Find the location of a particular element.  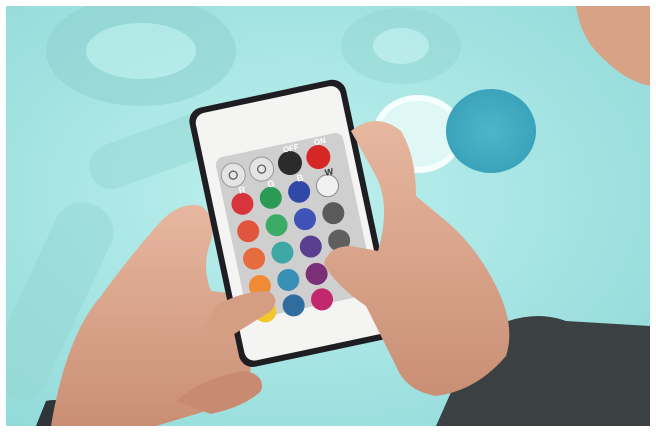

off-button-label: OFF is located at coordinates (291, 148).